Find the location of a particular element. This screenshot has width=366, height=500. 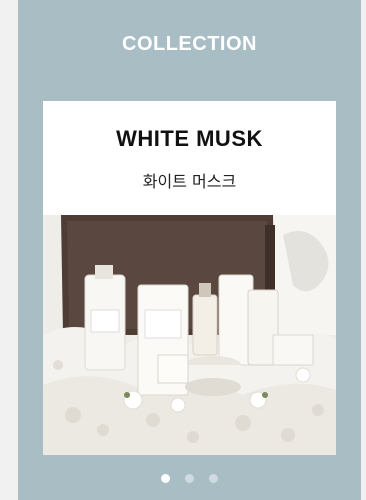

section-title: COLLECTION is located at coordinates (189, 44).